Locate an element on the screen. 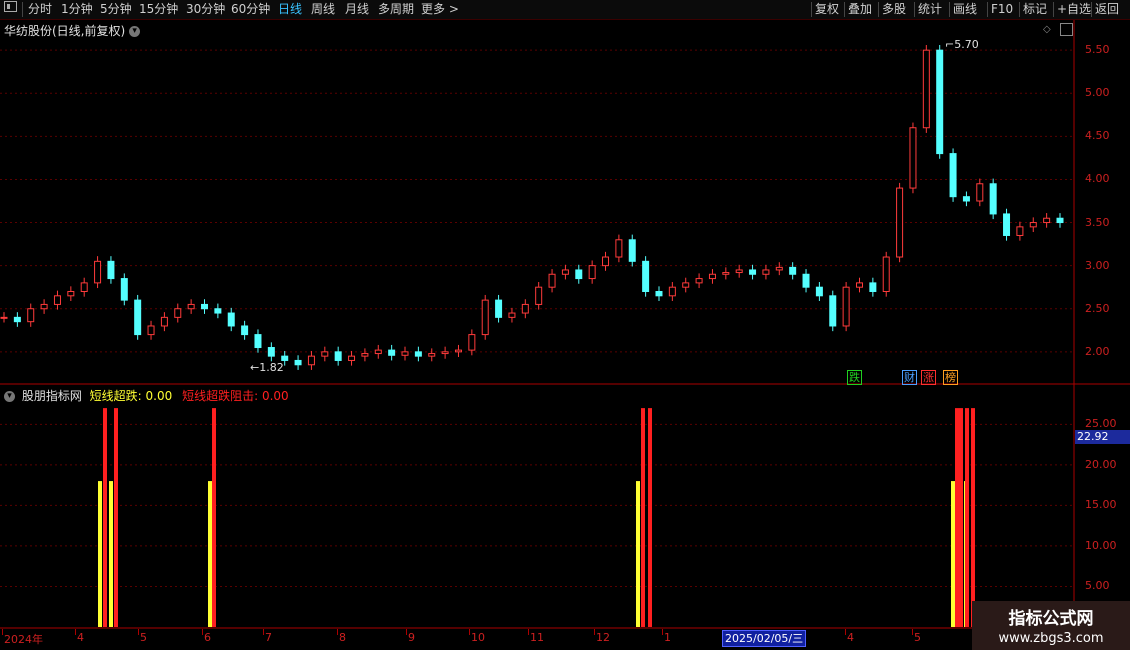  price-tick-label: 5.00 is located at coordinates (1097, 93).